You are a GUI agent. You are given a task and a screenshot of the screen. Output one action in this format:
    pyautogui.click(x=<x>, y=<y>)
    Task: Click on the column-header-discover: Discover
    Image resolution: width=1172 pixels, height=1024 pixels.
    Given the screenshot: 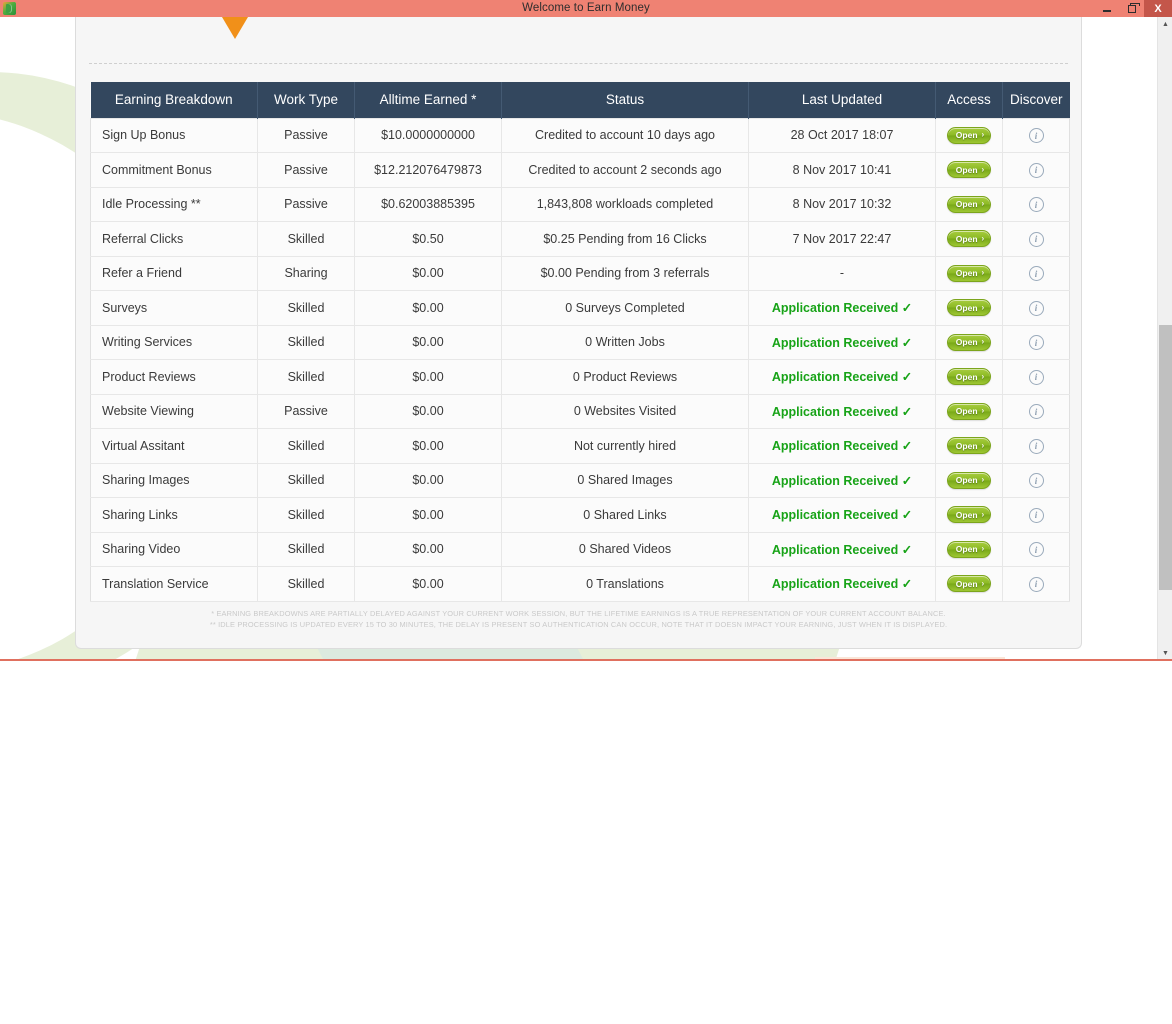 What is the action you would take?
    pyautogui.click(x=1036, y=100)
    